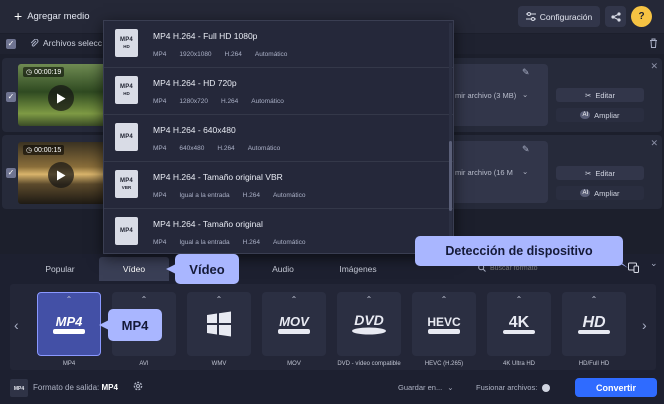  I want to click on chevron-right-icon: ›, so click(644, 325).